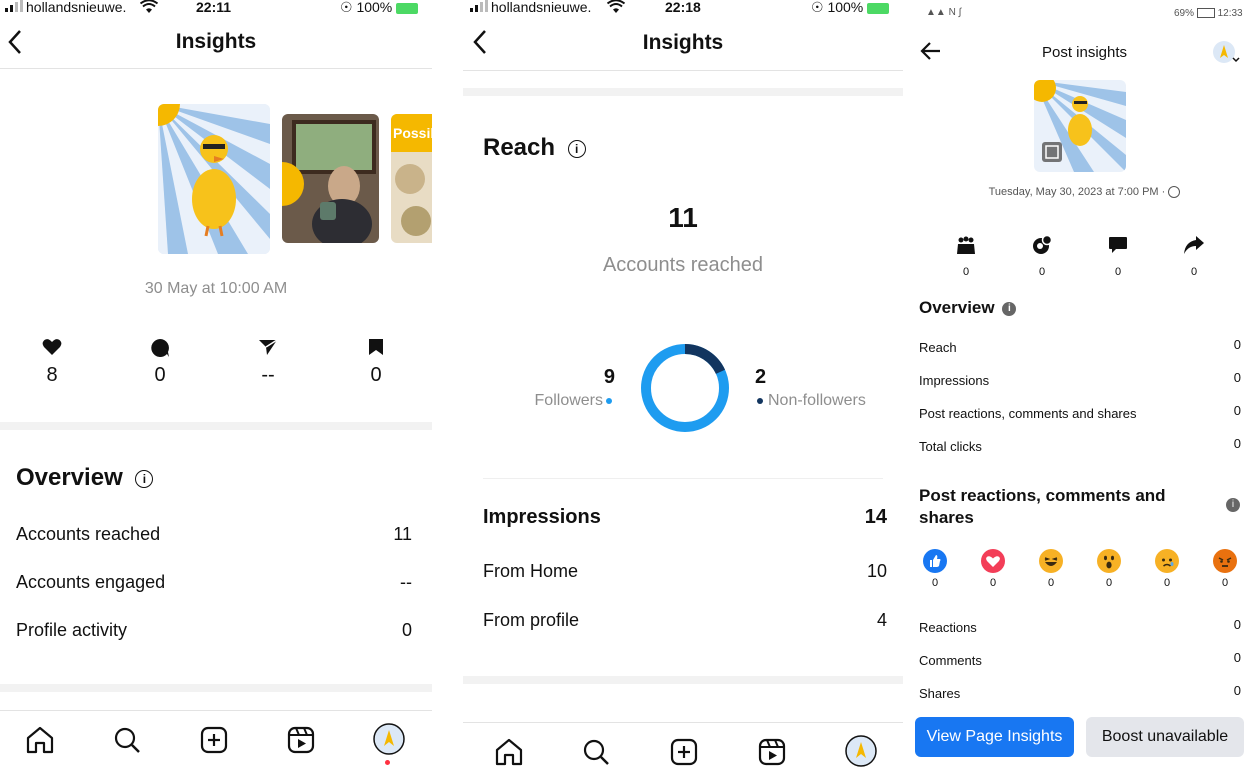 This screenshot has height=768, width=1257. I want to click on non-followers-value: 2, so click(761, 377).